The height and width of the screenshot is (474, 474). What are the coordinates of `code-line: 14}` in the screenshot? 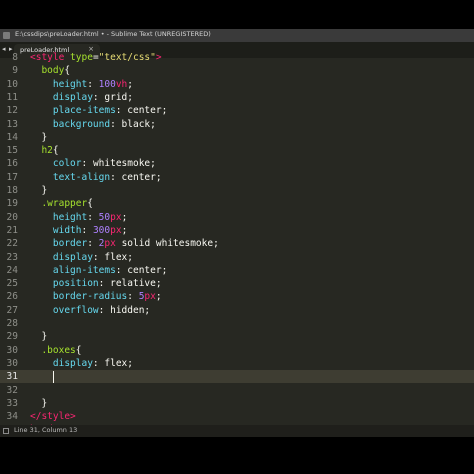 It's located at (237, 137).